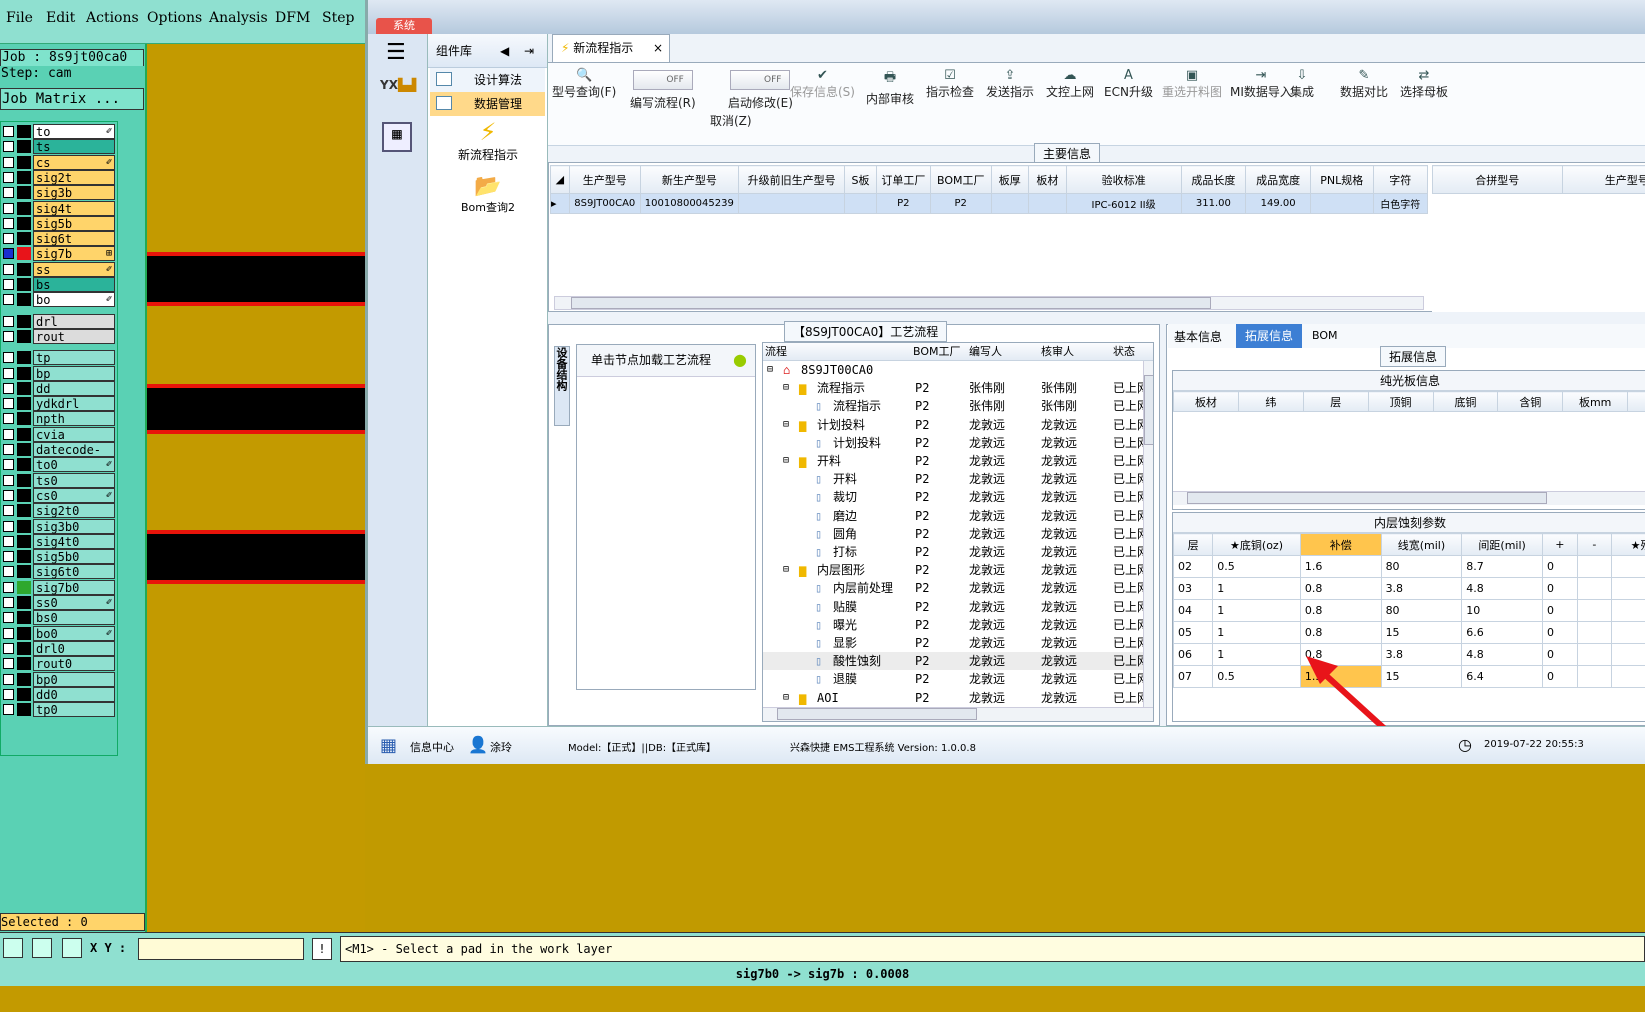 The height and width of the screenshot is (1012, 1645). Describe the element at coordinates (1400, 203) in the screenshot. I see `main-cell: 白色字符` at that location.